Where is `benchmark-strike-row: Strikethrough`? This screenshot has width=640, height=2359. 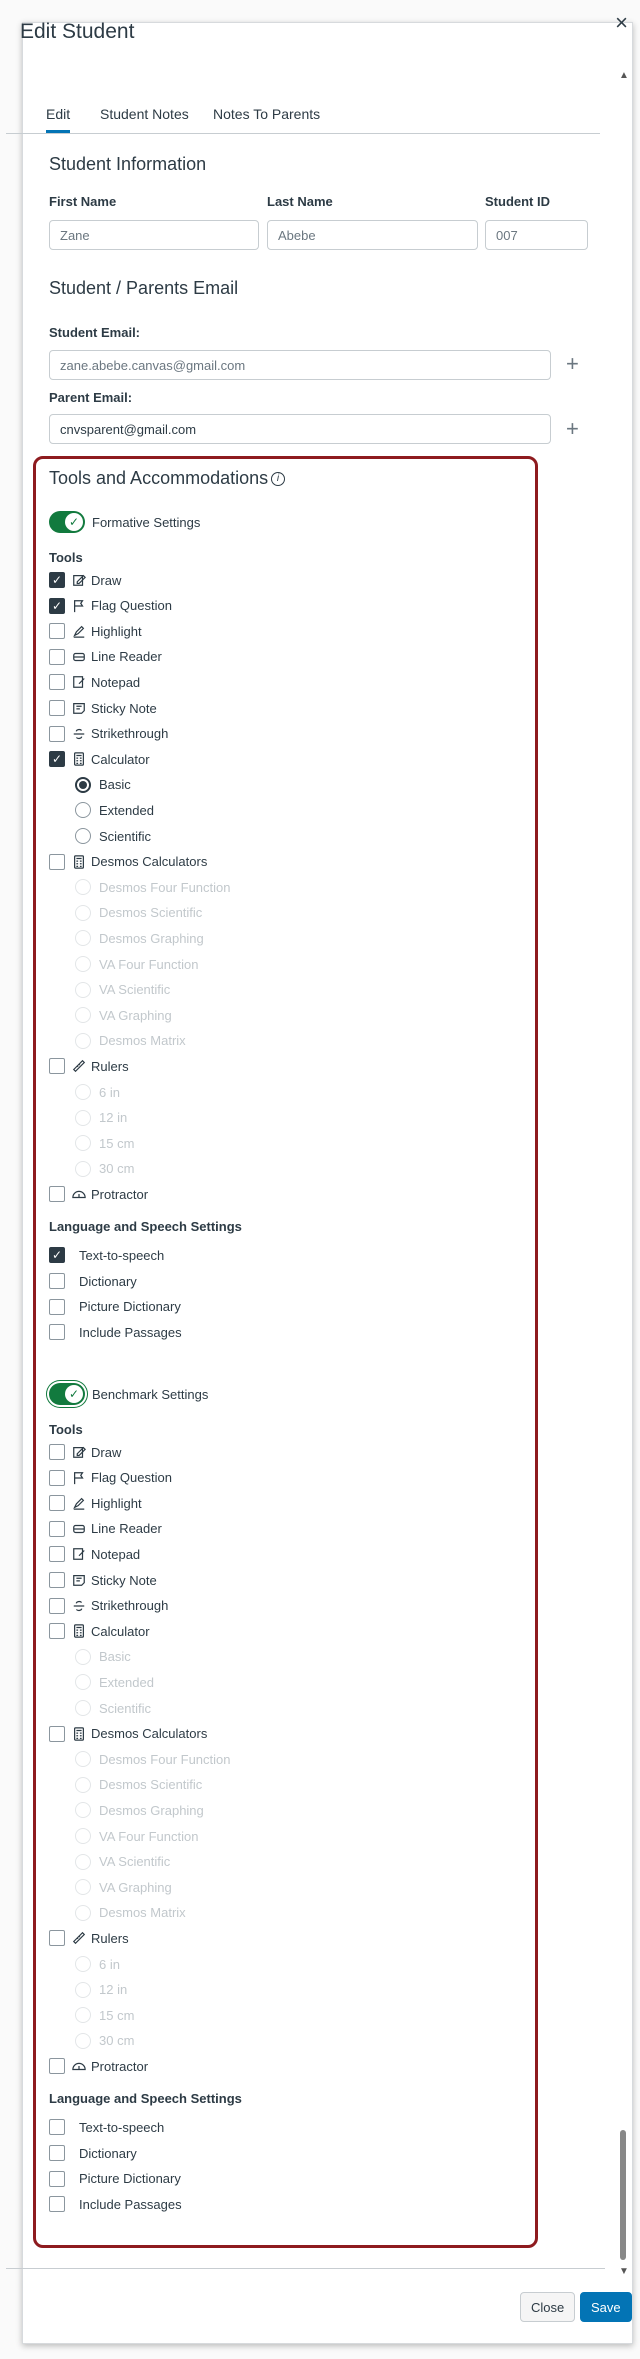
benchmark-strike-row: Strikethrough is located at coordinates (108, 1606).